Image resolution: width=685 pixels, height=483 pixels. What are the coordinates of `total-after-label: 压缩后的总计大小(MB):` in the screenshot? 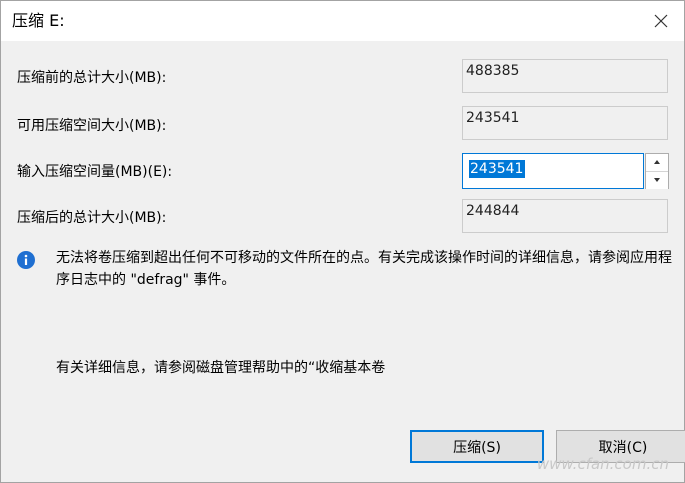 It's located at (92, 218).